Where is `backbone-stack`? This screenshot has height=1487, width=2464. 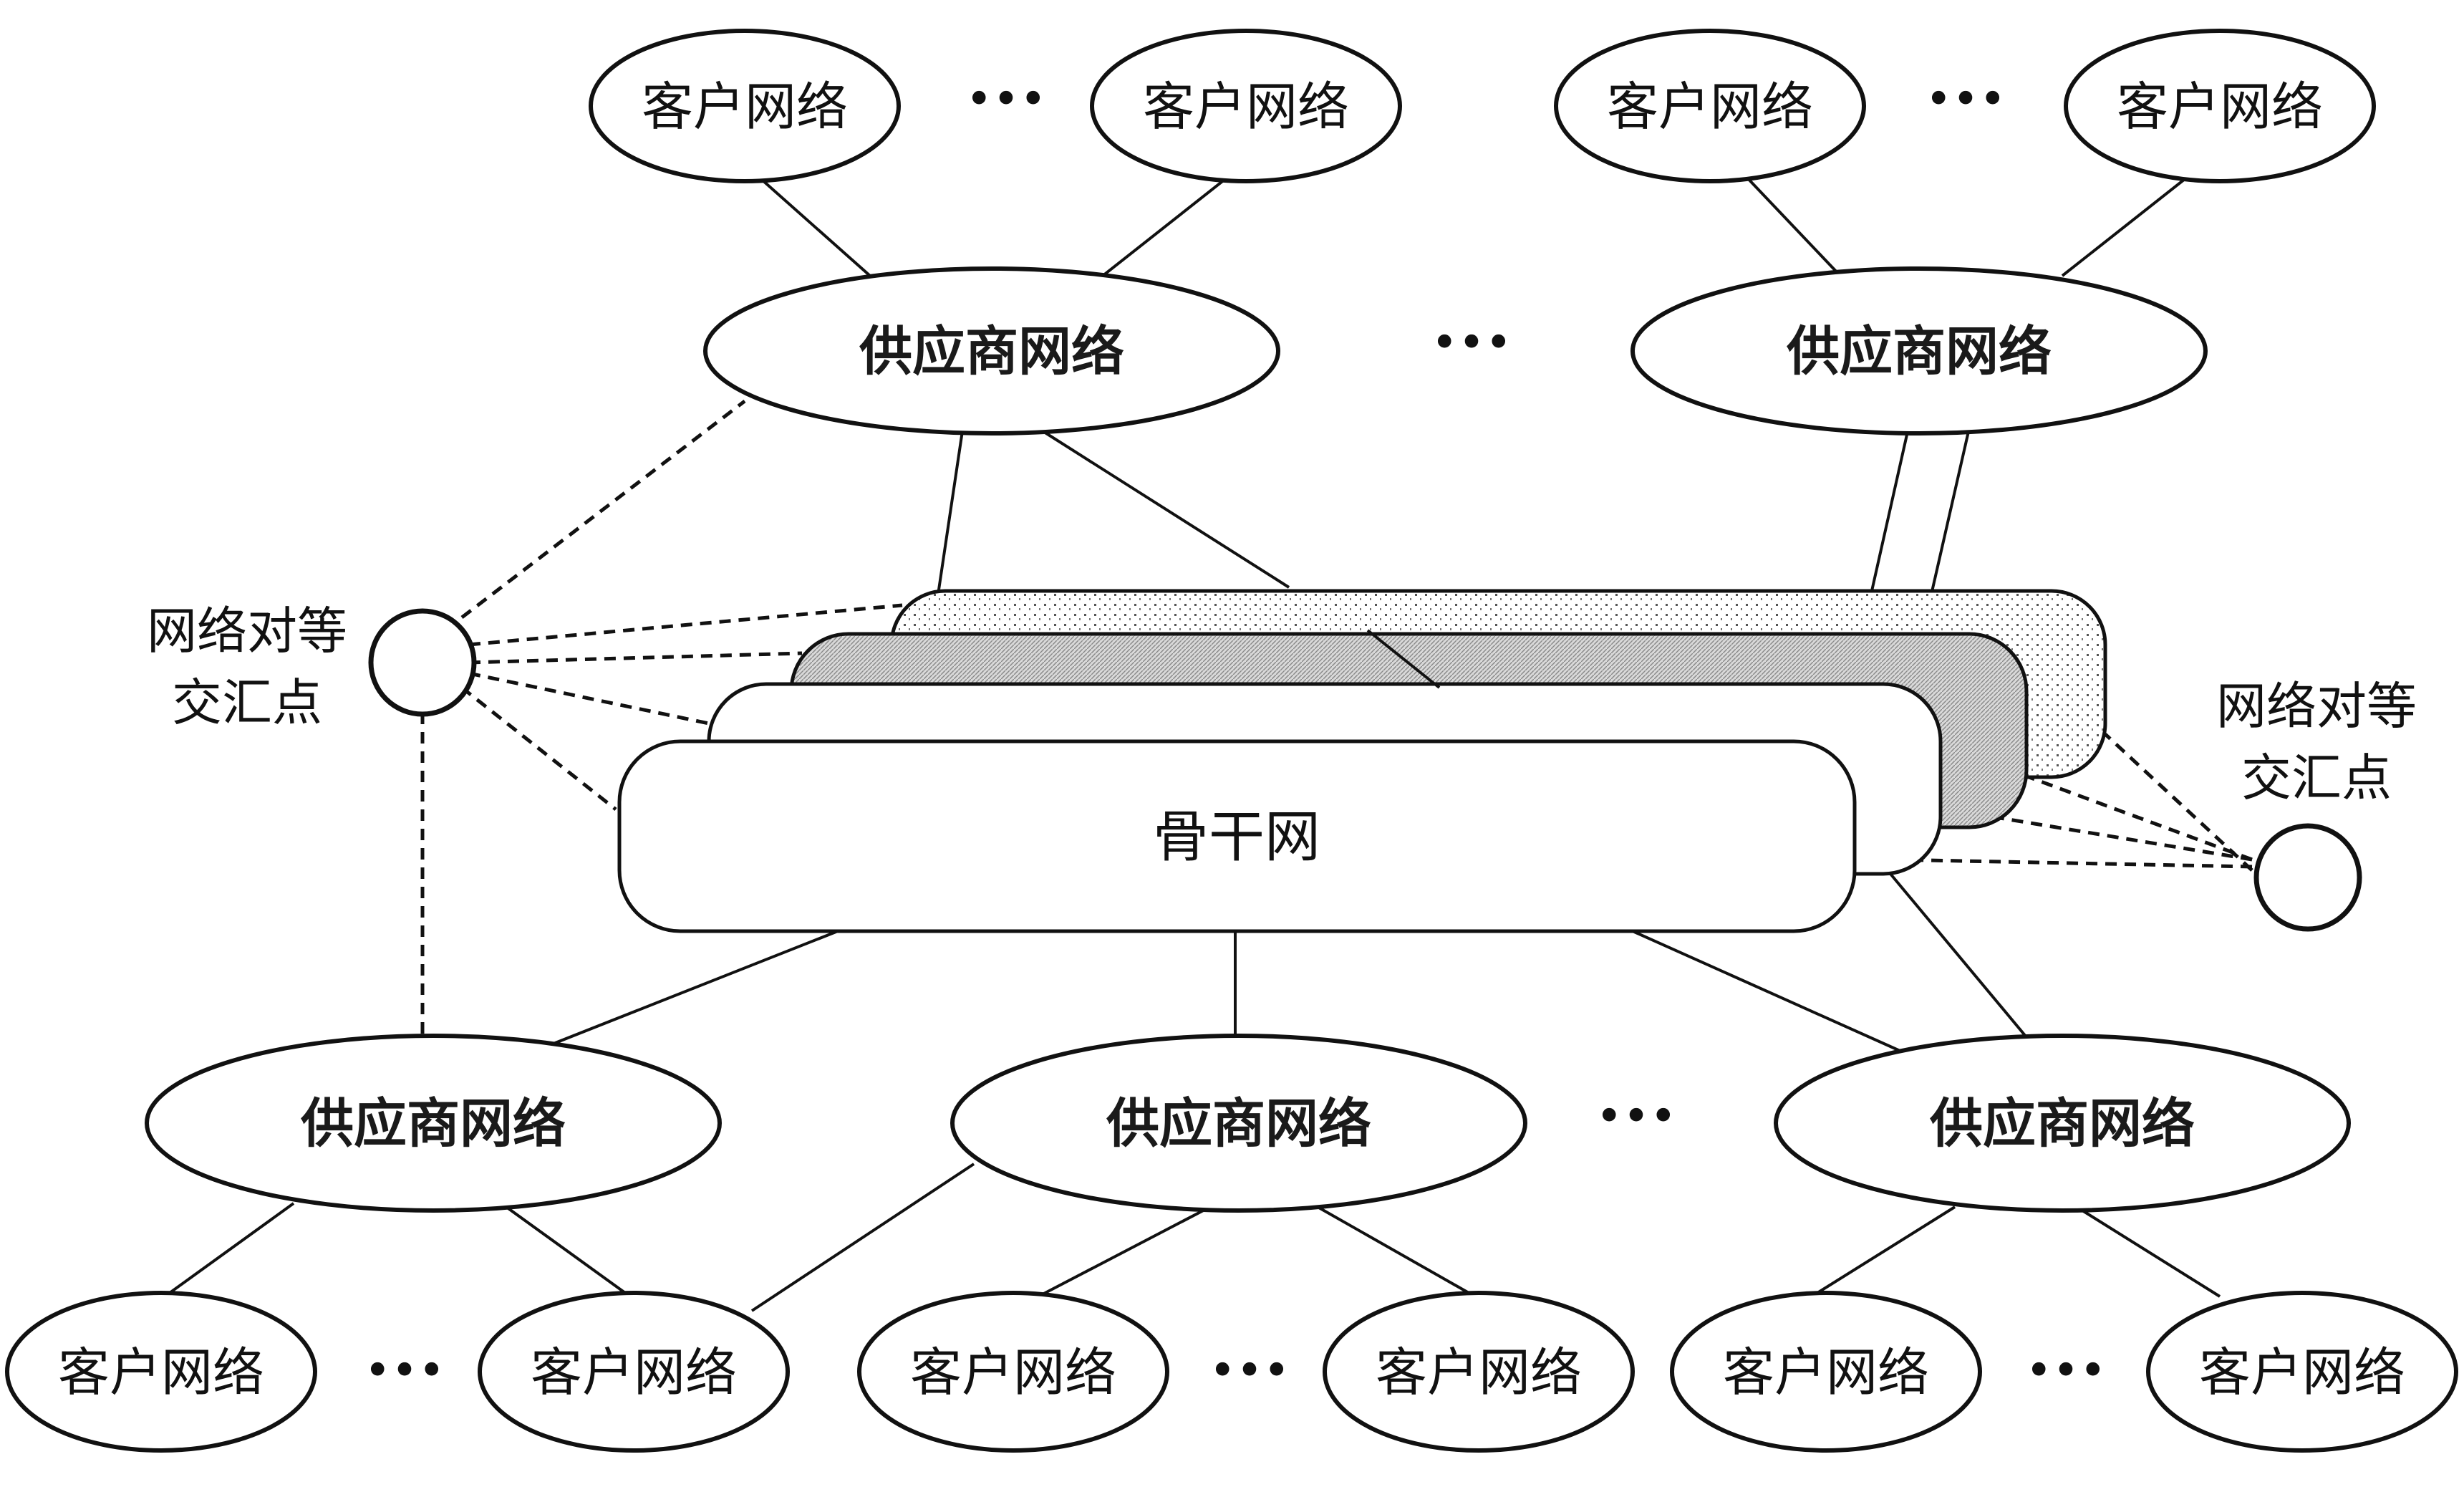 backbone-stack is located at coordinates (1362, 761).